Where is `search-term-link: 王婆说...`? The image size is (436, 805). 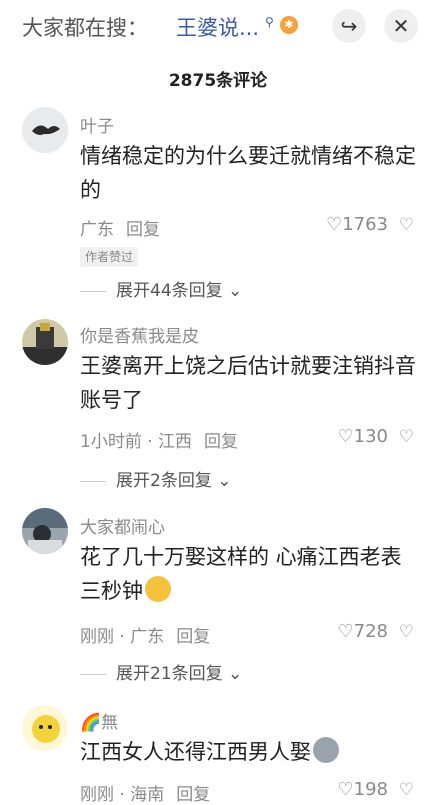 search-term-link: 王婆说... is located at coordinates (217, 27).